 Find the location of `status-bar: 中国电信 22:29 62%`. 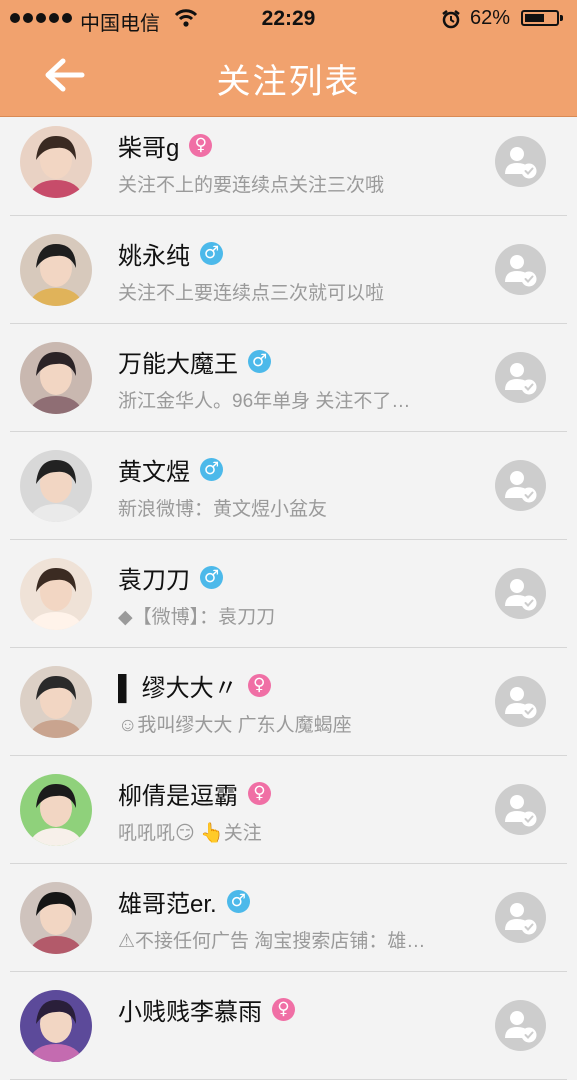

status-bar: 中国电信 22:29 62% is located at coordinates (288, 19).